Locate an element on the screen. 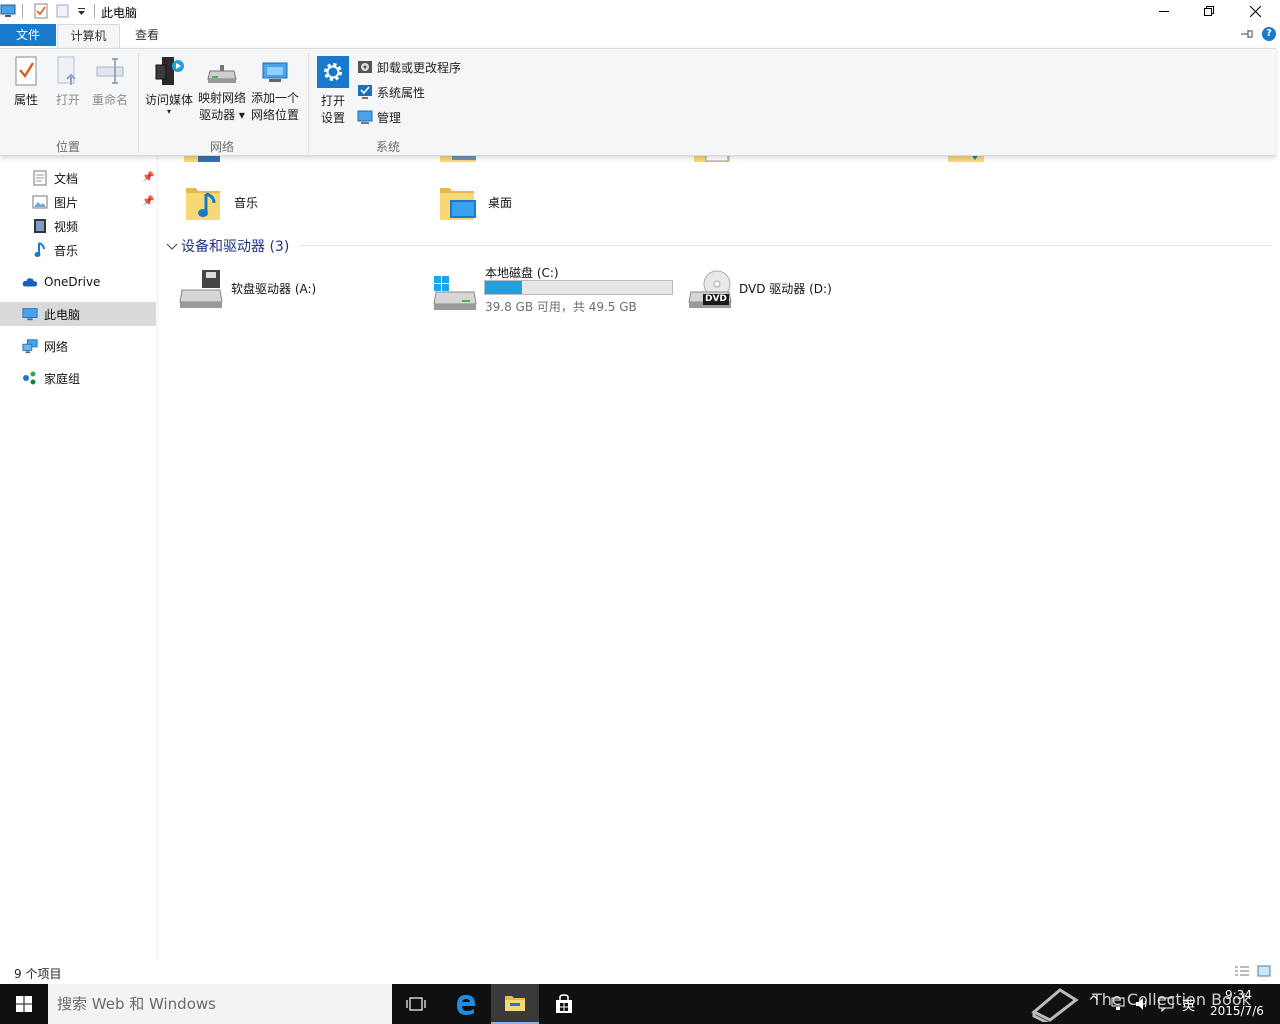 This screenshot has width=1280, height=1024. pin-ribbon-icon is located at coordinates (1247, 35).